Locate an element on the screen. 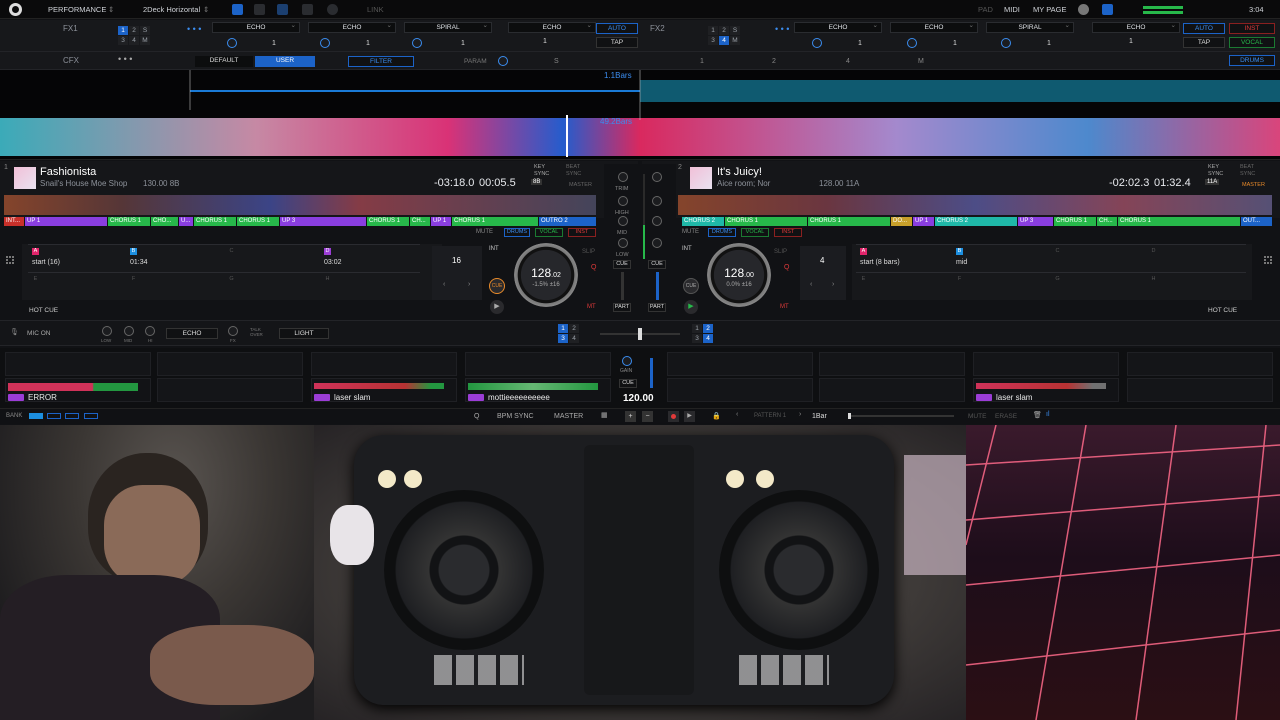  fx2-vocal-button: VOCAL is located at coordinates (1252, 42).